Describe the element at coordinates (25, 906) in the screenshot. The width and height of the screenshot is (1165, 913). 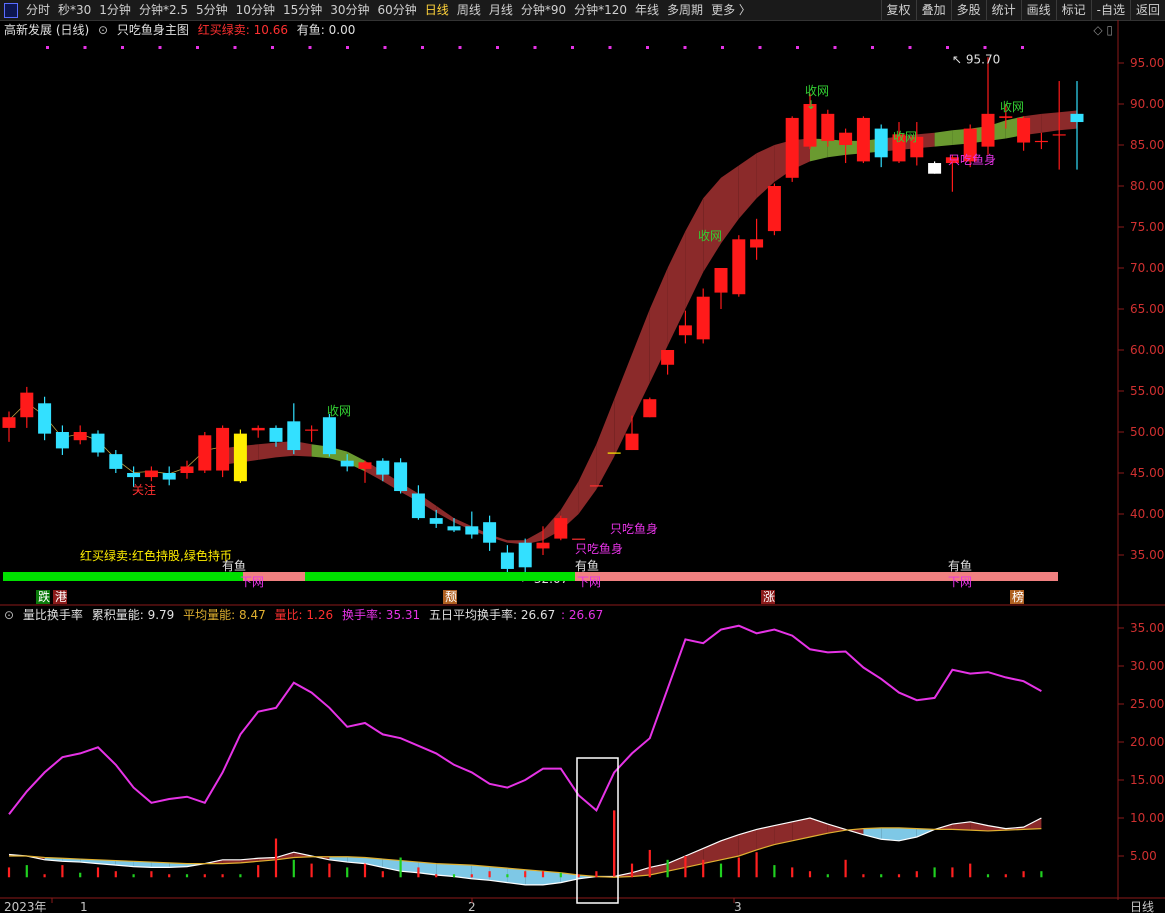
I see `time-axis-label: 2023年` at that location.